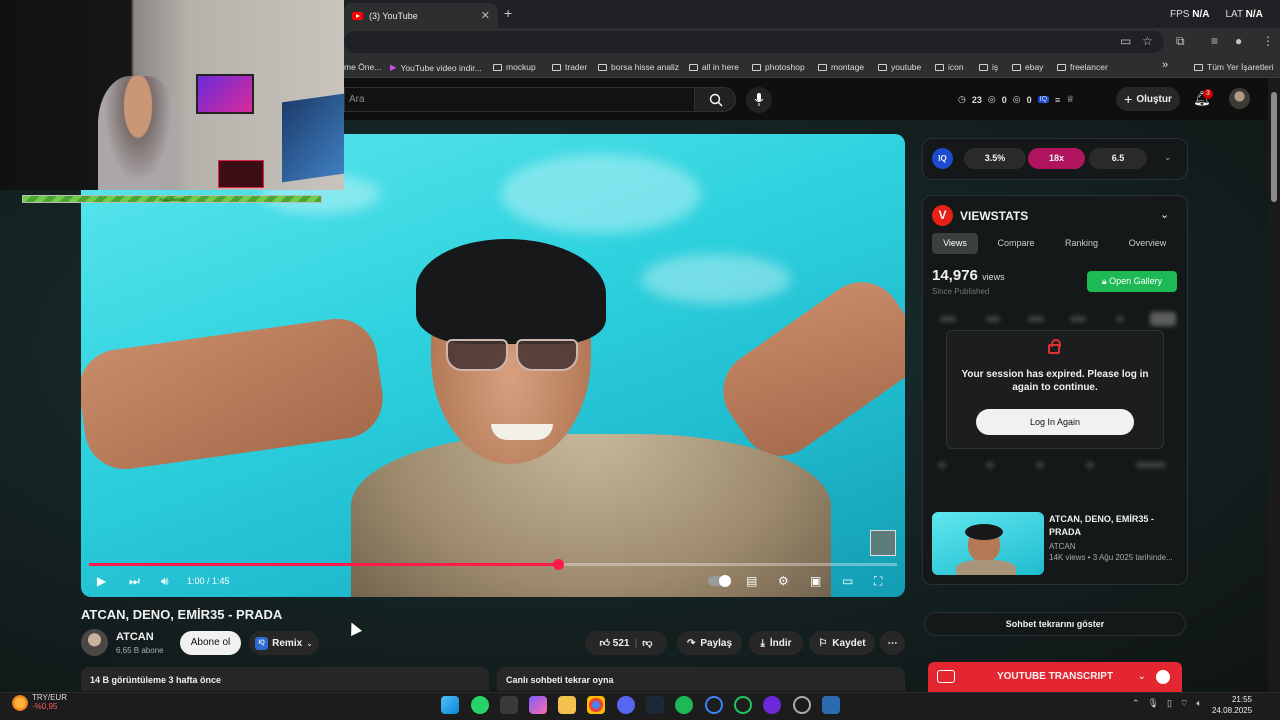 This screenshot has height=720, width=1280. What do you see at coordinates (165, 581) in the screenshot?
I see `volume-icon: 🔊︎` at bounding box center [165, 581].